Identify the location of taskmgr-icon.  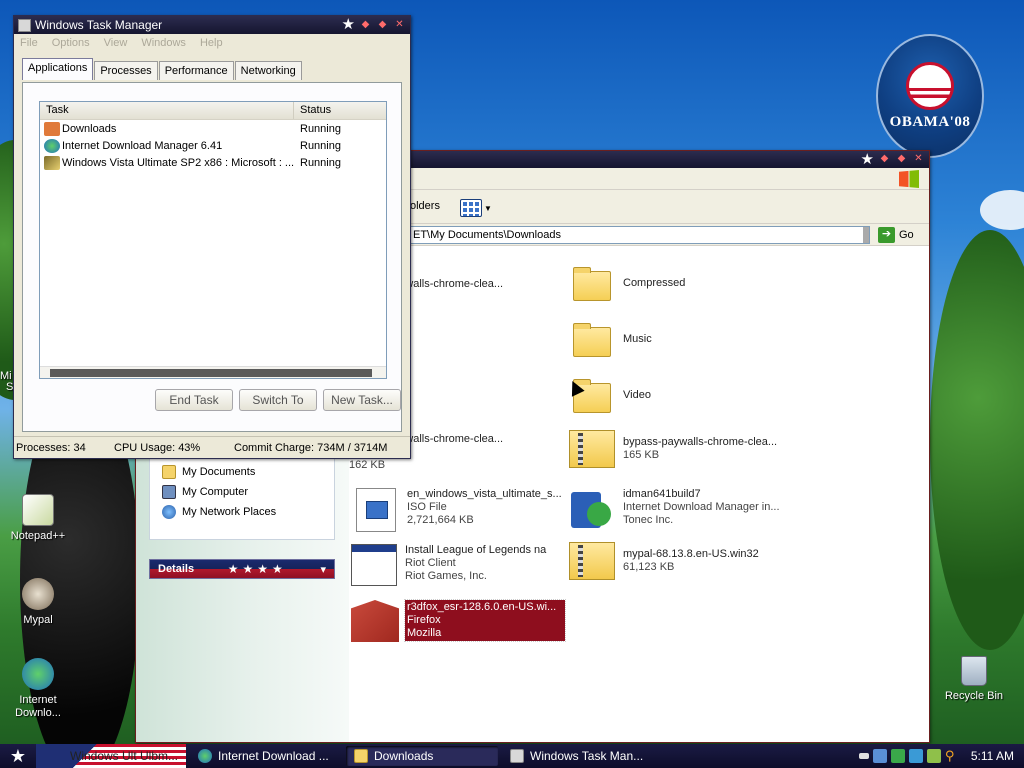
(24, 25).